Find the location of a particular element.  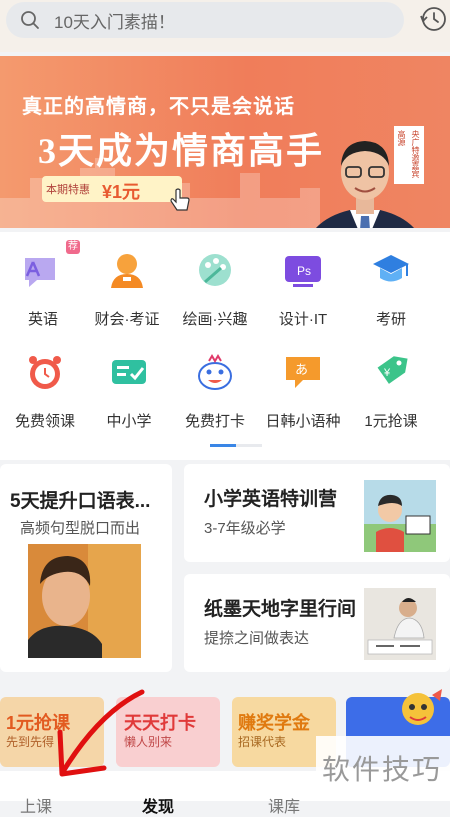

hand-cursor-icon is located at coordinates (180, 199).